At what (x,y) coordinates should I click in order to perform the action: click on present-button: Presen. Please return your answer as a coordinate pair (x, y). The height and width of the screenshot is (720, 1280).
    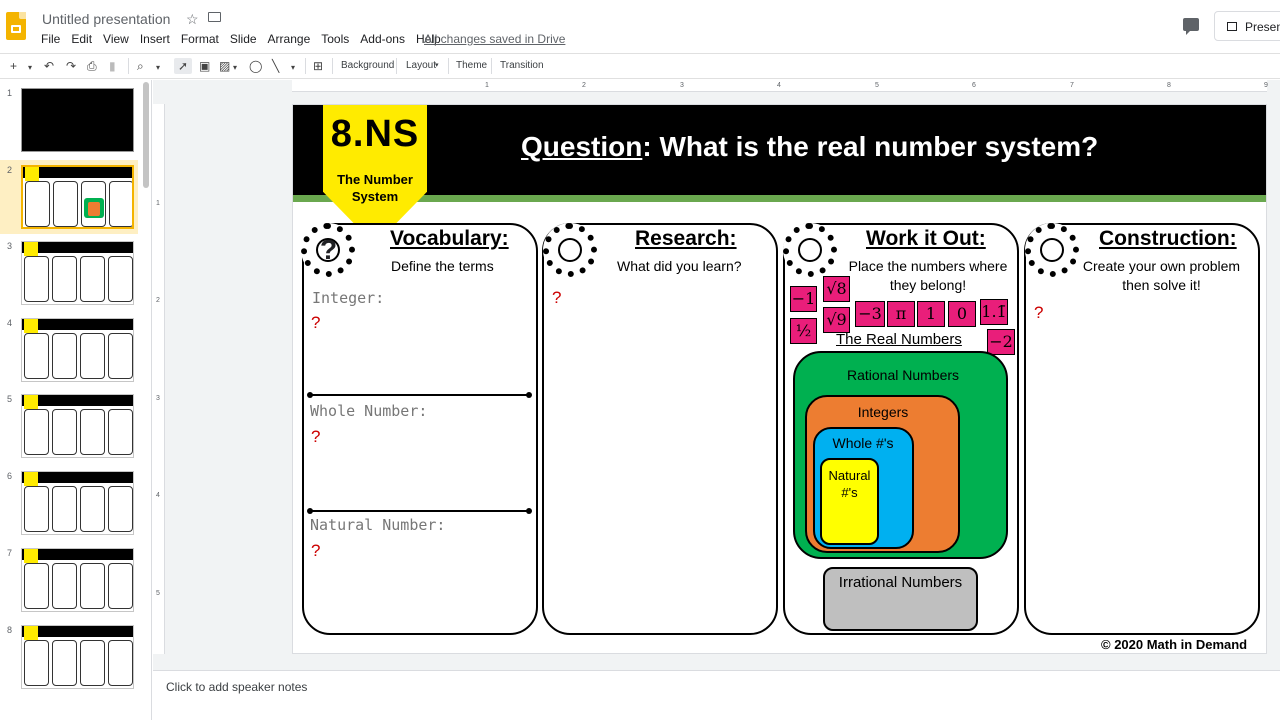
    Looking at the image, I should click on (1247, 26).